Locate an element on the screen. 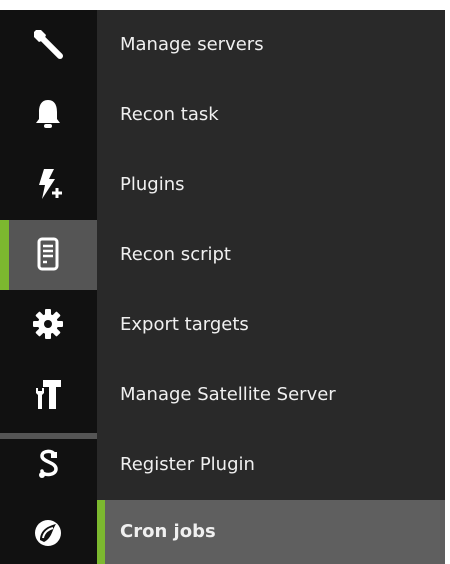  menu-item-manage-satellite-server: Manage Satellite Server is located at coordinates (222, 395).